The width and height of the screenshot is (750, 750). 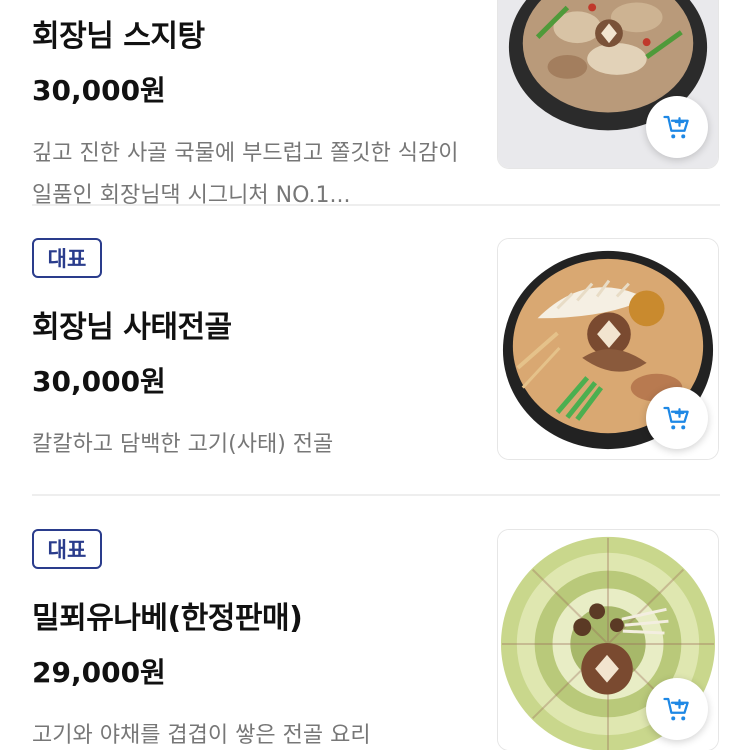 What do you see at coordinates (183, 444) in the screenshot?
I see `menu-item-description: 칼칼하고 담백한 고기(사태) 전골` at bounding box center [183, 444].